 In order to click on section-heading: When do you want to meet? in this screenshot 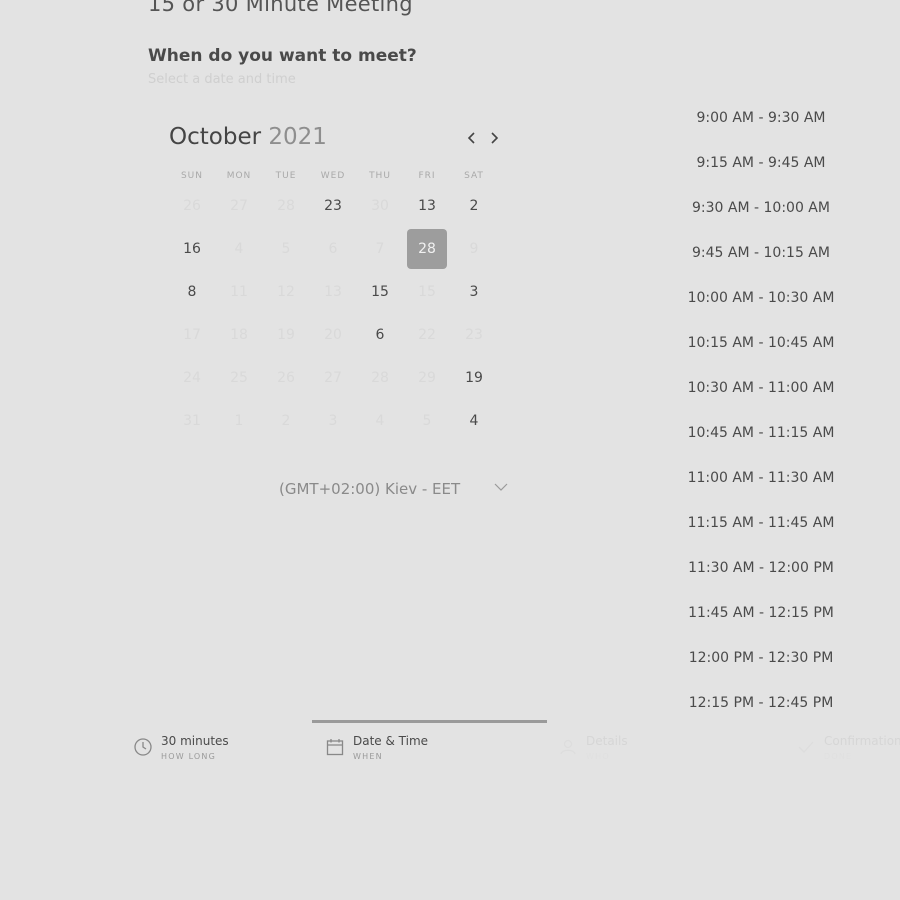, I will do `click(282, 56)`.